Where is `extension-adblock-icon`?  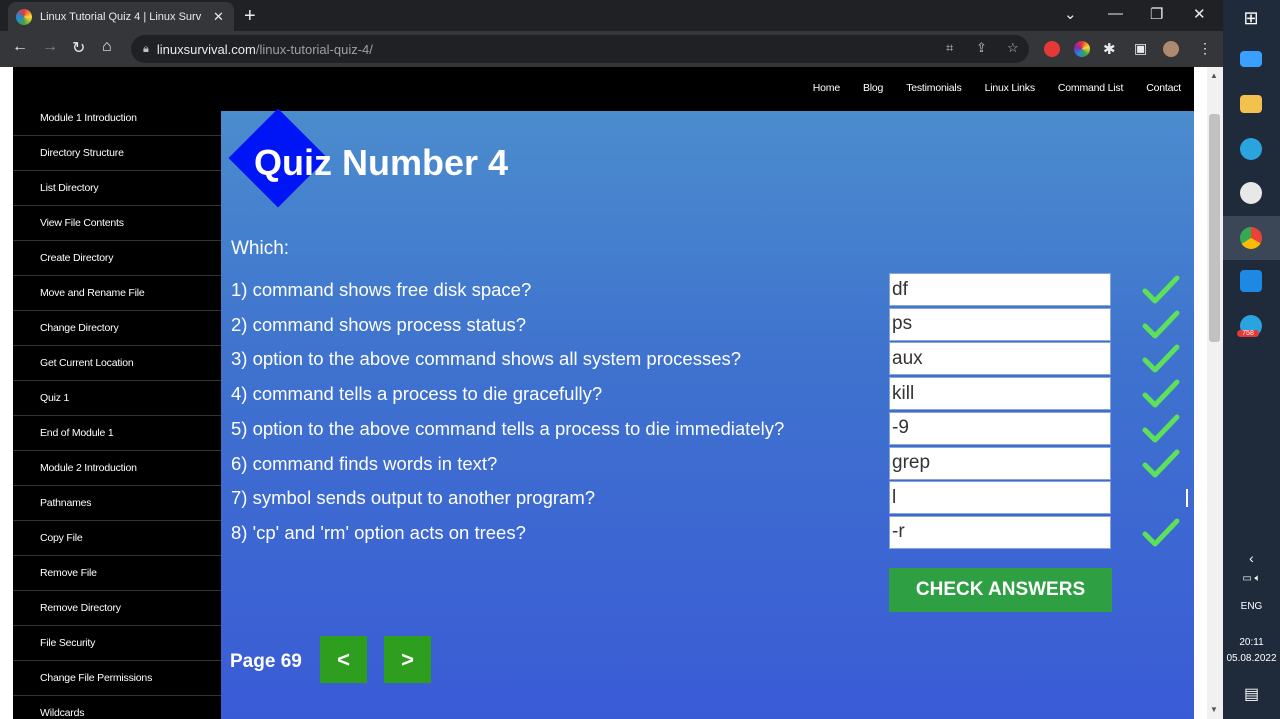 extension-adblock-icon is located at coordinates (1052, 49).